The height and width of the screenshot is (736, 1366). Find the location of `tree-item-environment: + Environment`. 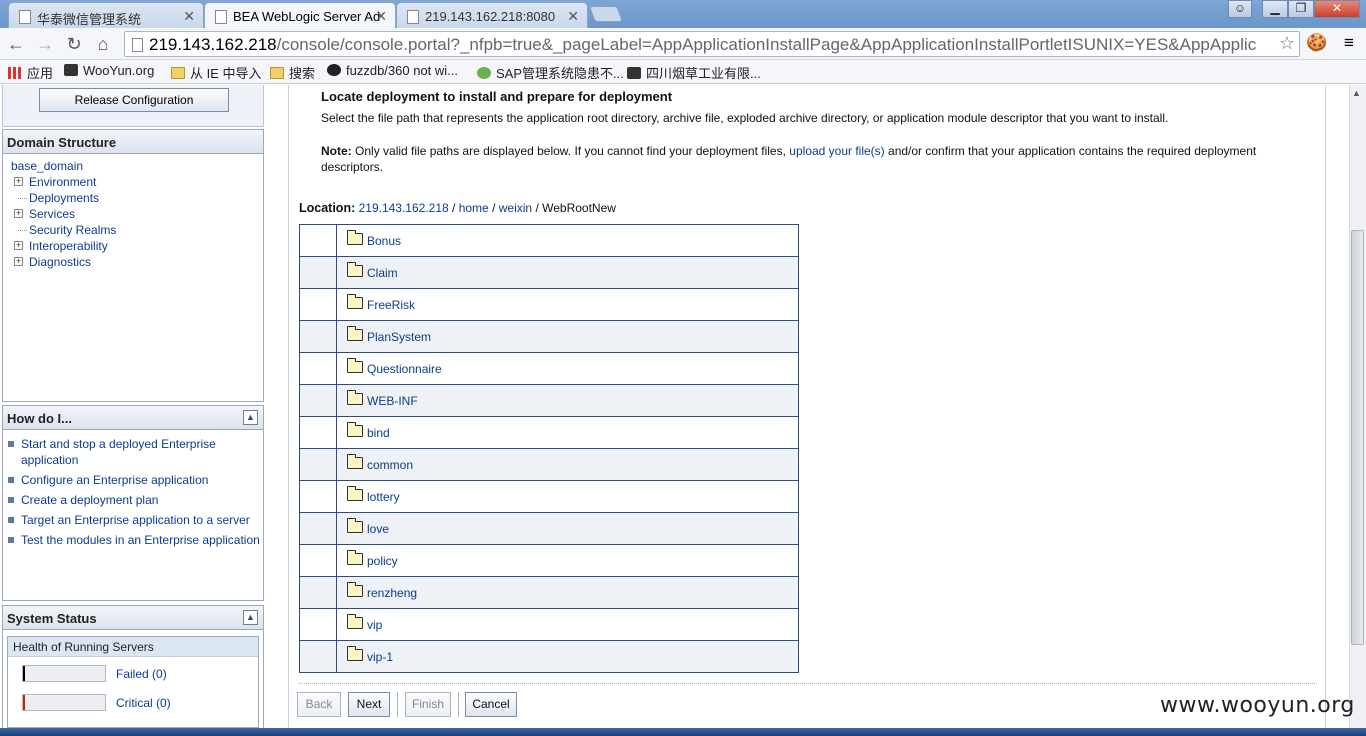

tree-item-environment: + Environment is located at coordinates (136, 182).